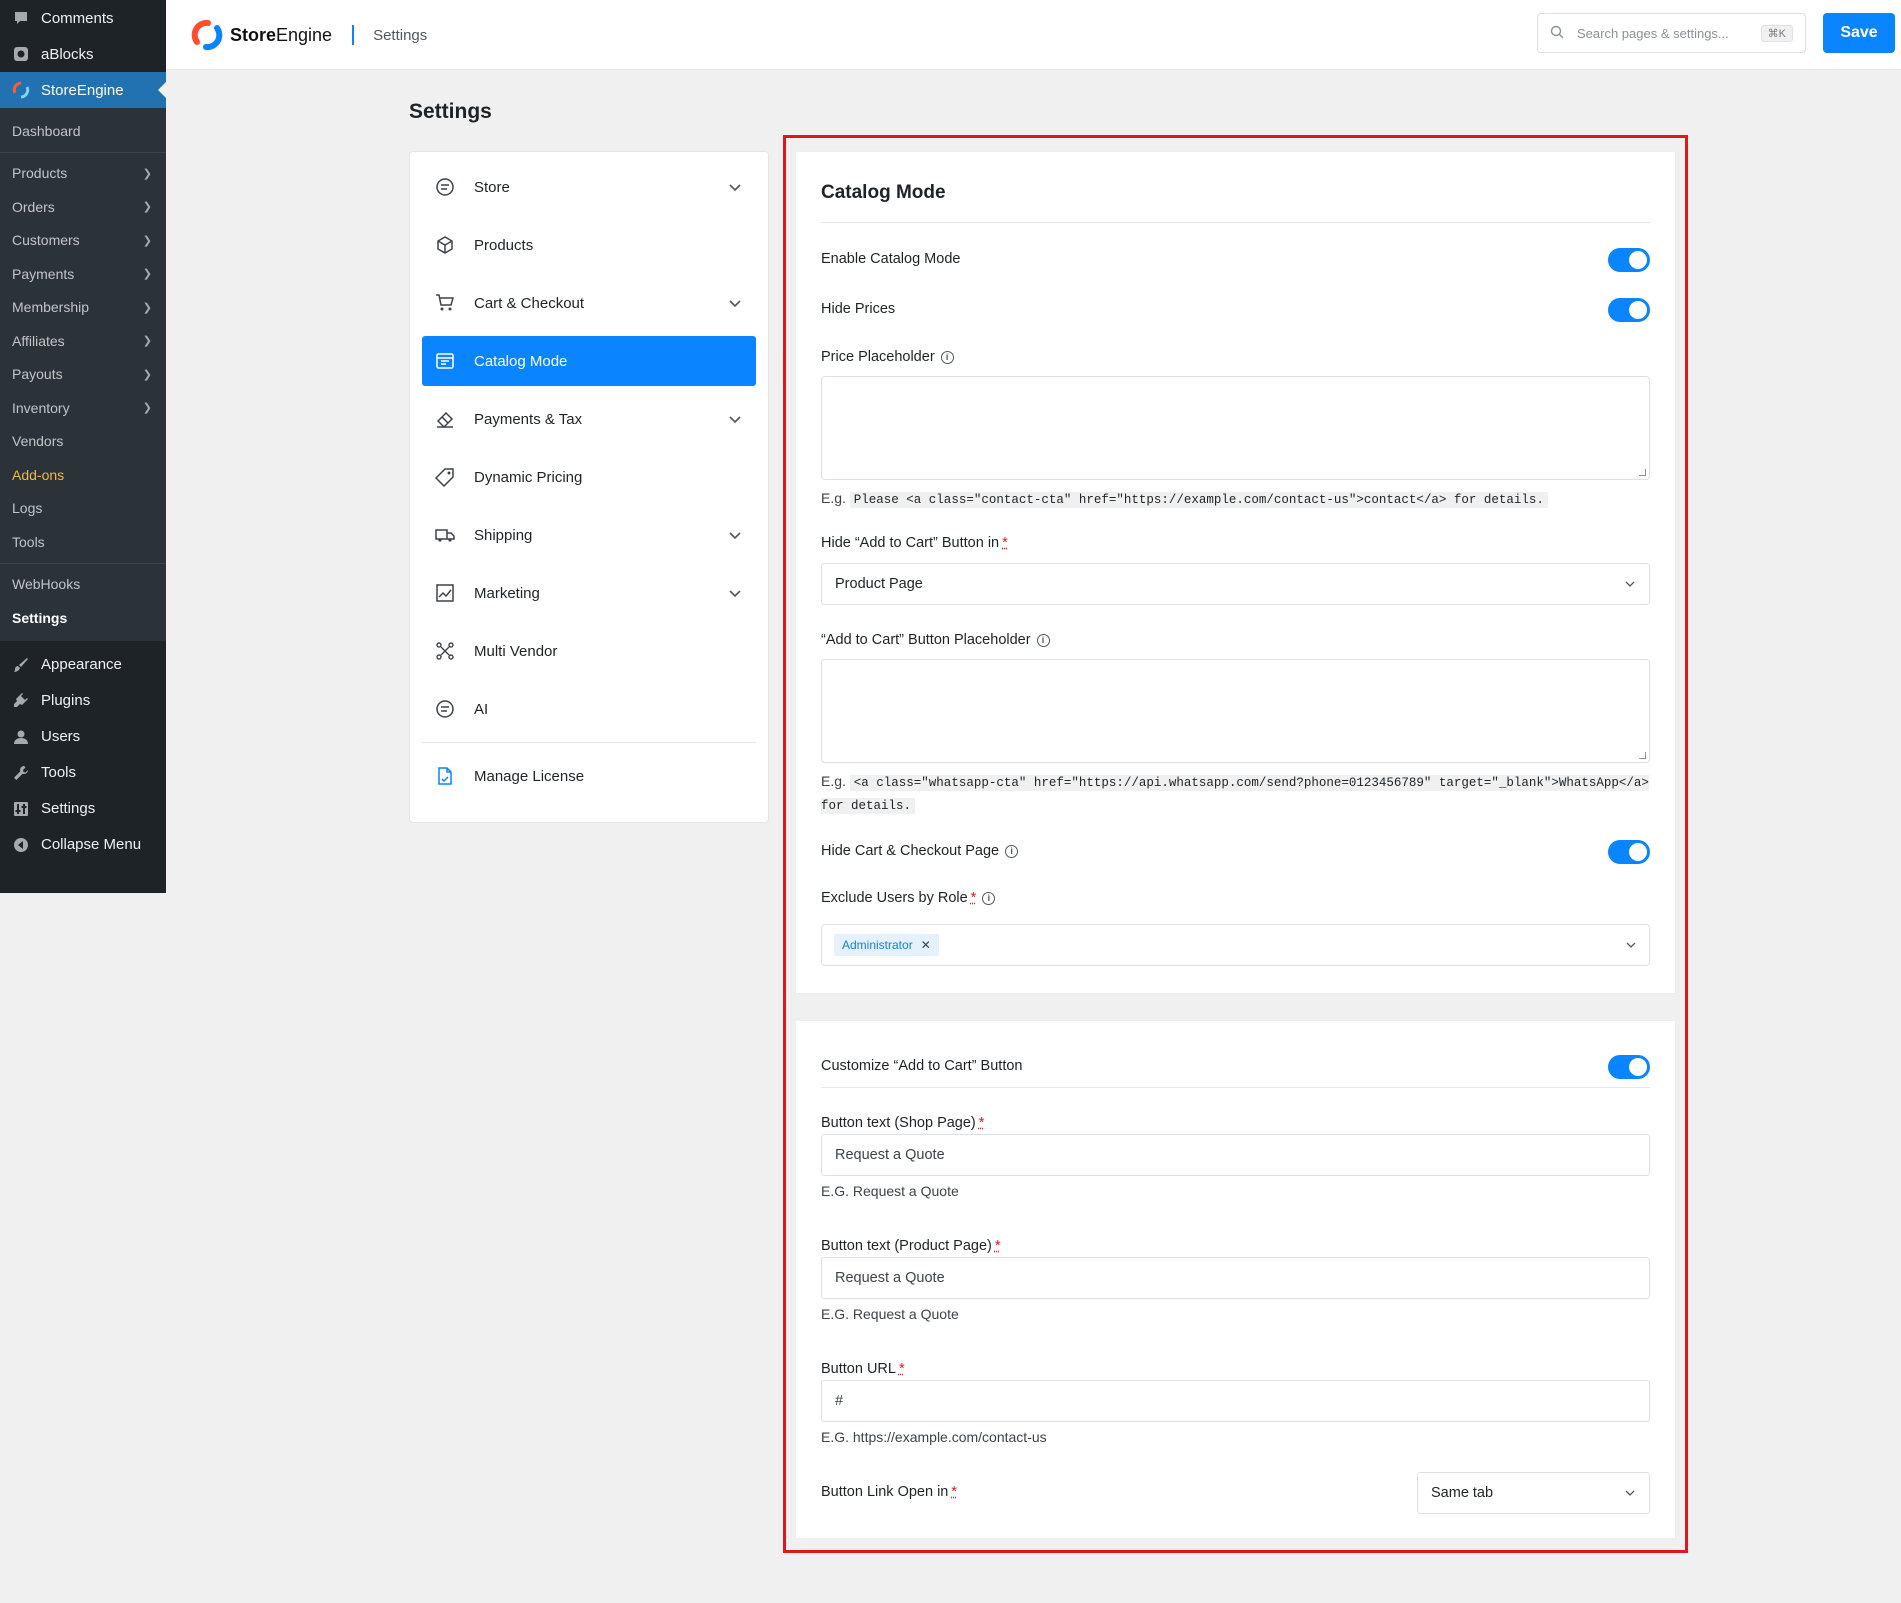  I want to click on nav-divider, so click(589, 742).